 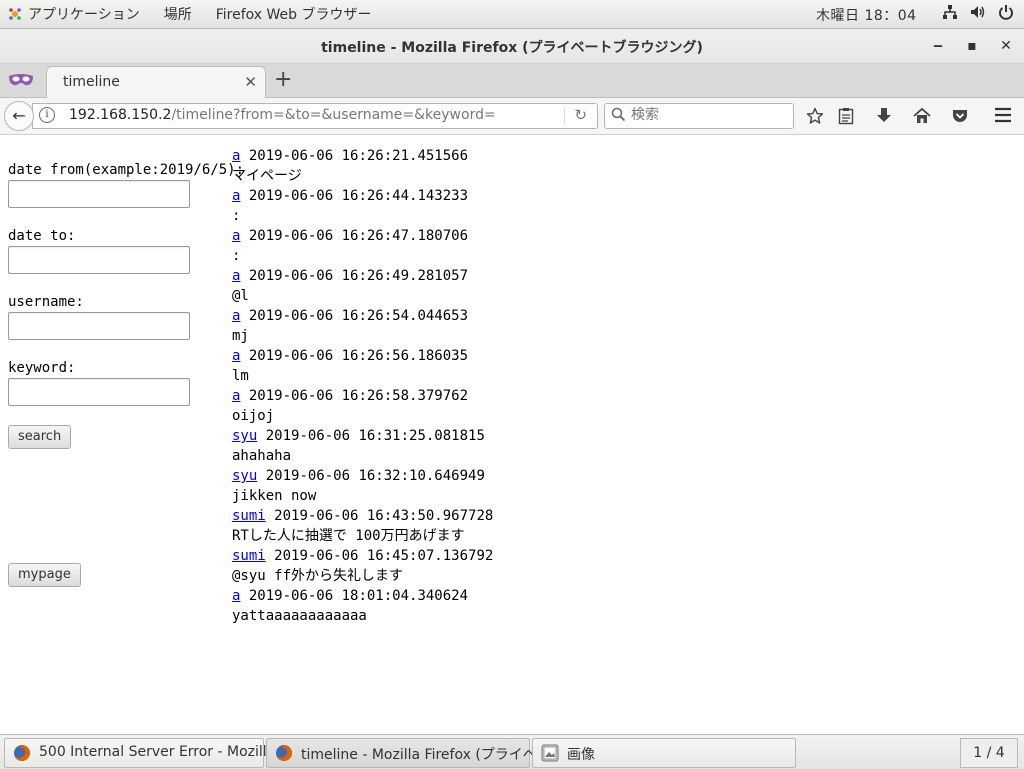 What do you see at coordinates (1003, 117) in the screenshot?
I see `hamburger-menu-icon` at bounding box center [1003, 117].